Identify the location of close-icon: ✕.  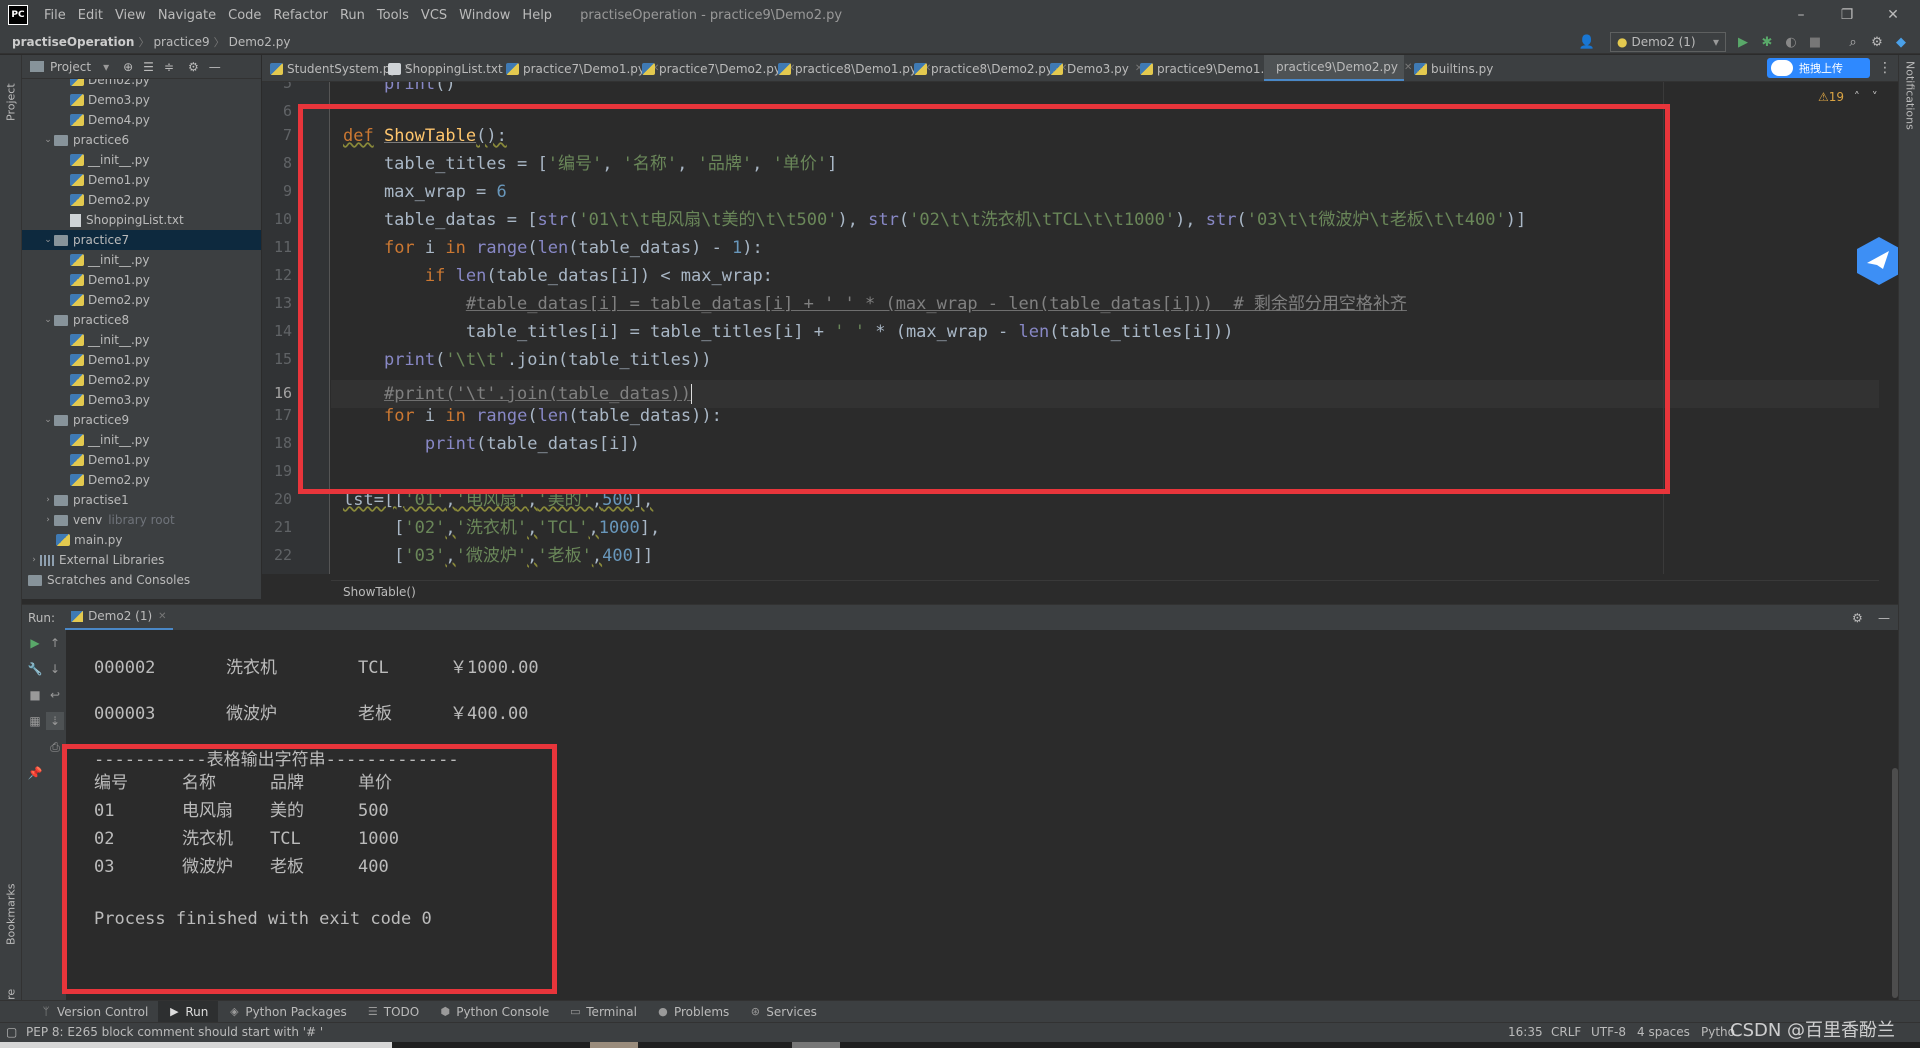
(162, 616).